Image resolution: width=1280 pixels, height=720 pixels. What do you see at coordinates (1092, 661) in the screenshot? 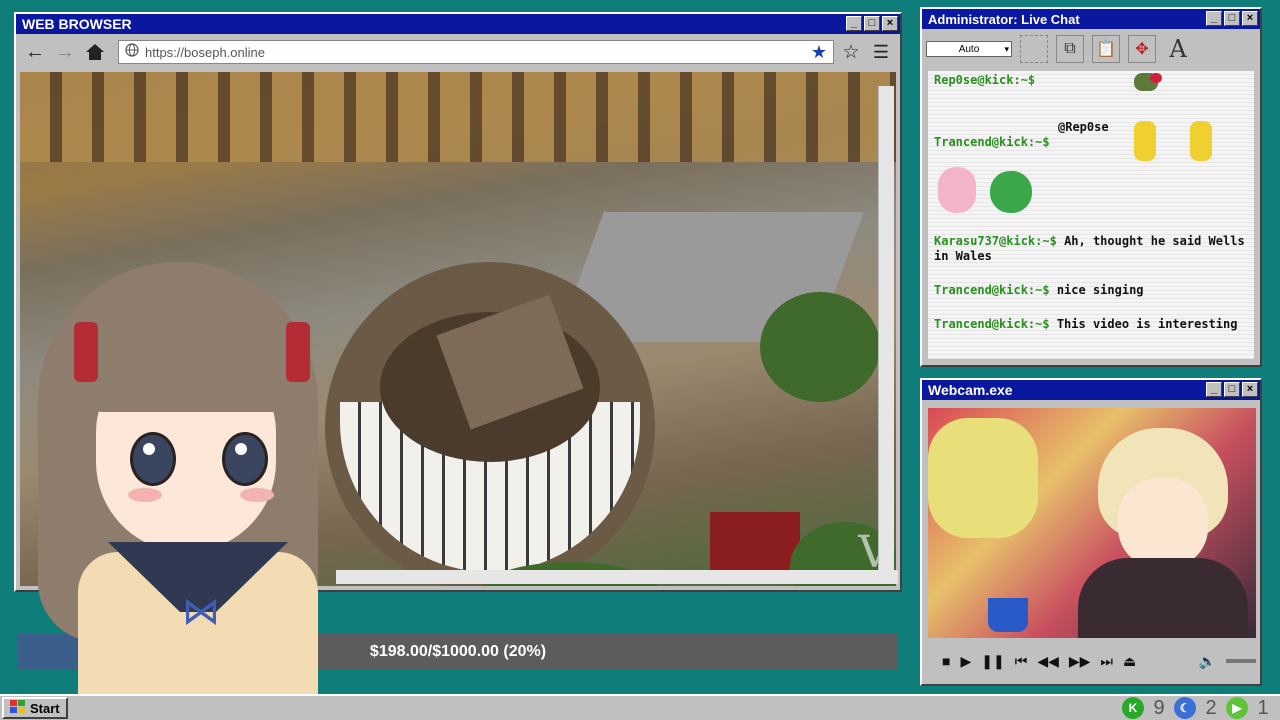
I see `media-controls: ■ ▶ ❚❚ ⏮ ◀◀ ▶▶ ⏭ ⏏ 🔈` at bounding box center [1092, 661].